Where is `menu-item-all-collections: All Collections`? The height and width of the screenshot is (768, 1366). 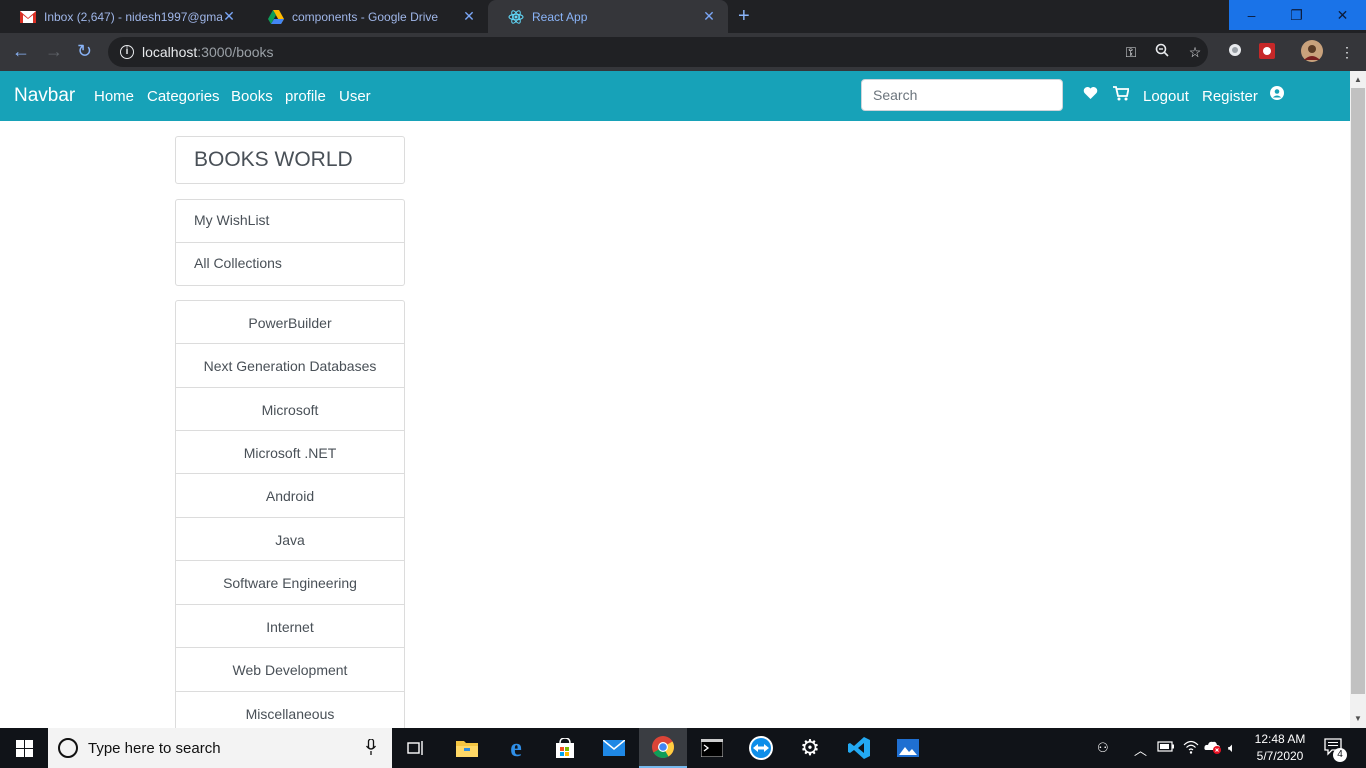
menu-item-all-collections: All Collections is located at coordinates (290, 264).